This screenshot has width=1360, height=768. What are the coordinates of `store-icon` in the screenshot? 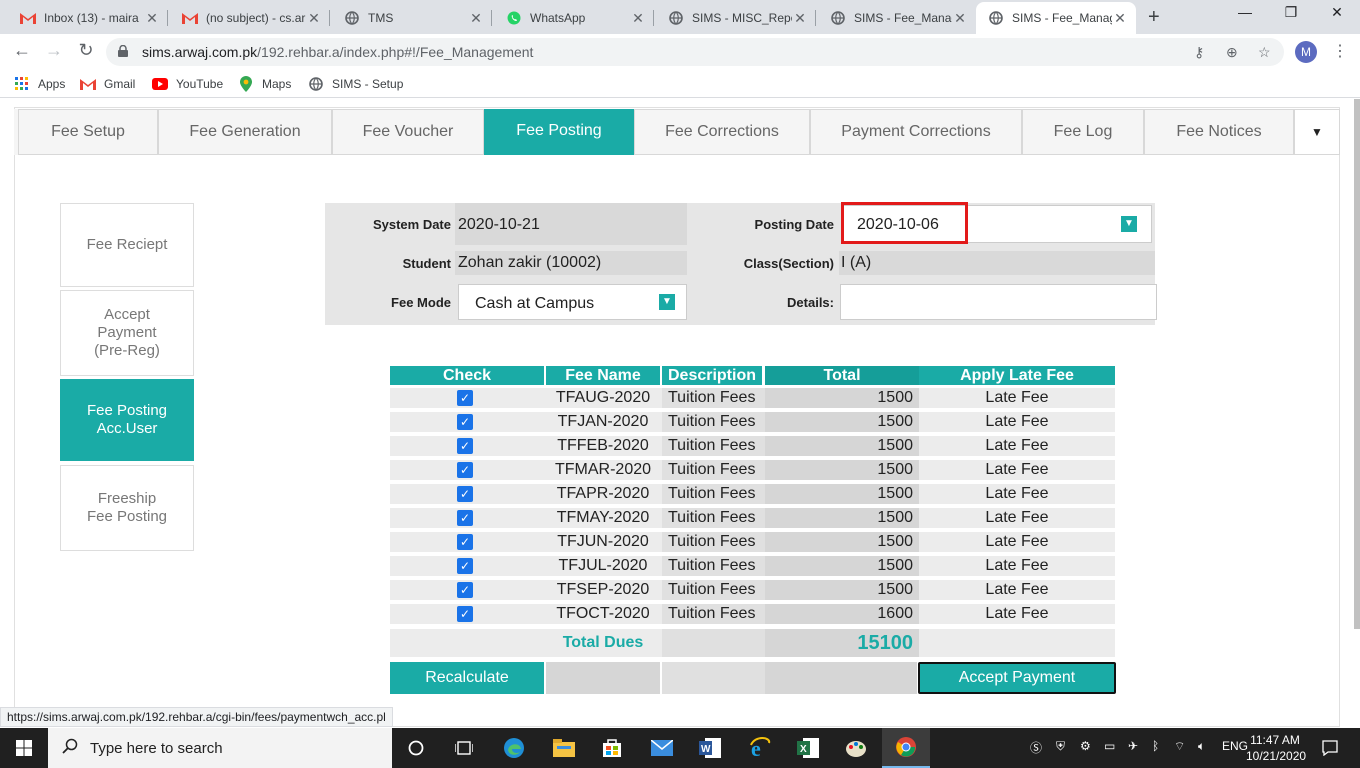 It's located at (612, 748).